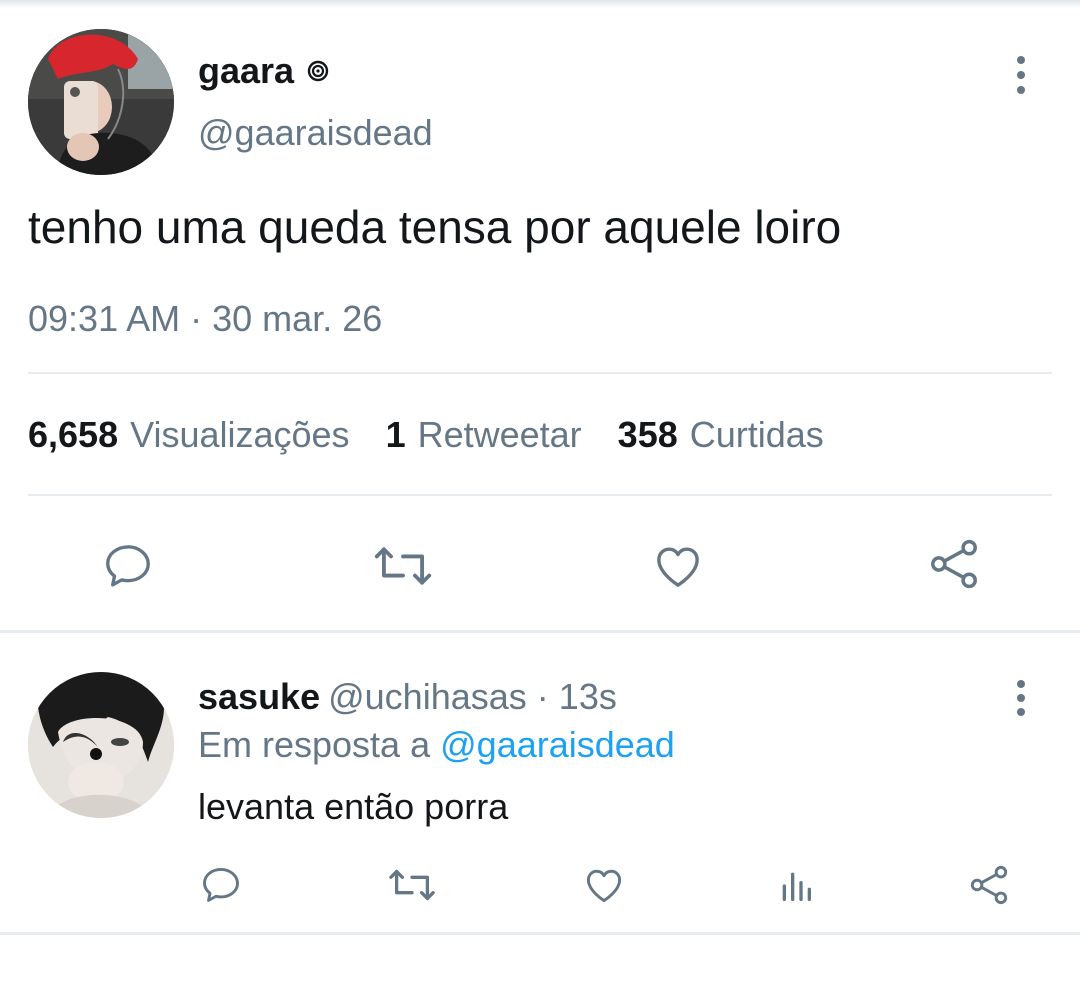 The height and width of the screenshot is (997, 1080). I want to click on reply-avatar, so click(101, 745).